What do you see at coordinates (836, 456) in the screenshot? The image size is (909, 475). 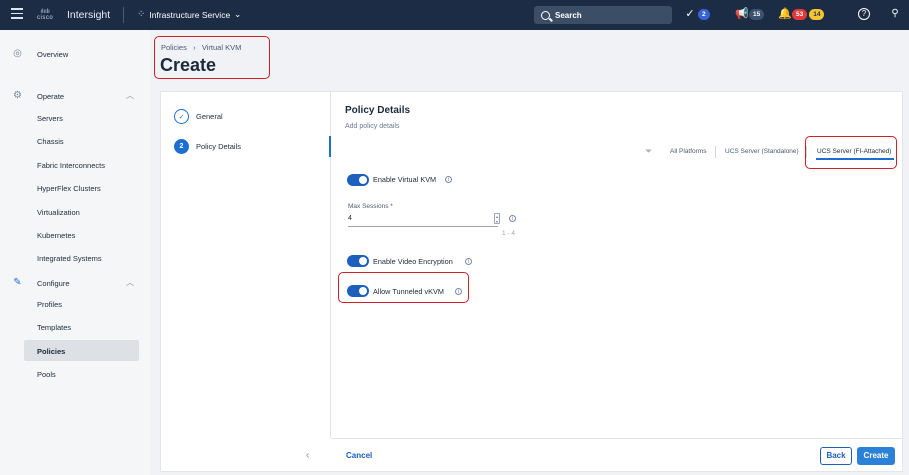 I see `back-button: Back` at bounding box center [836, 456].